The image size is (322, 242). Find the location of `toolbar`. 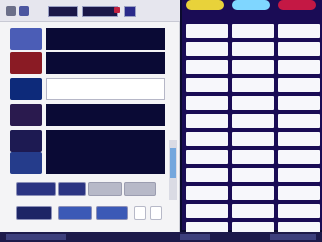

toolbar is located at coordinates (90, 11).